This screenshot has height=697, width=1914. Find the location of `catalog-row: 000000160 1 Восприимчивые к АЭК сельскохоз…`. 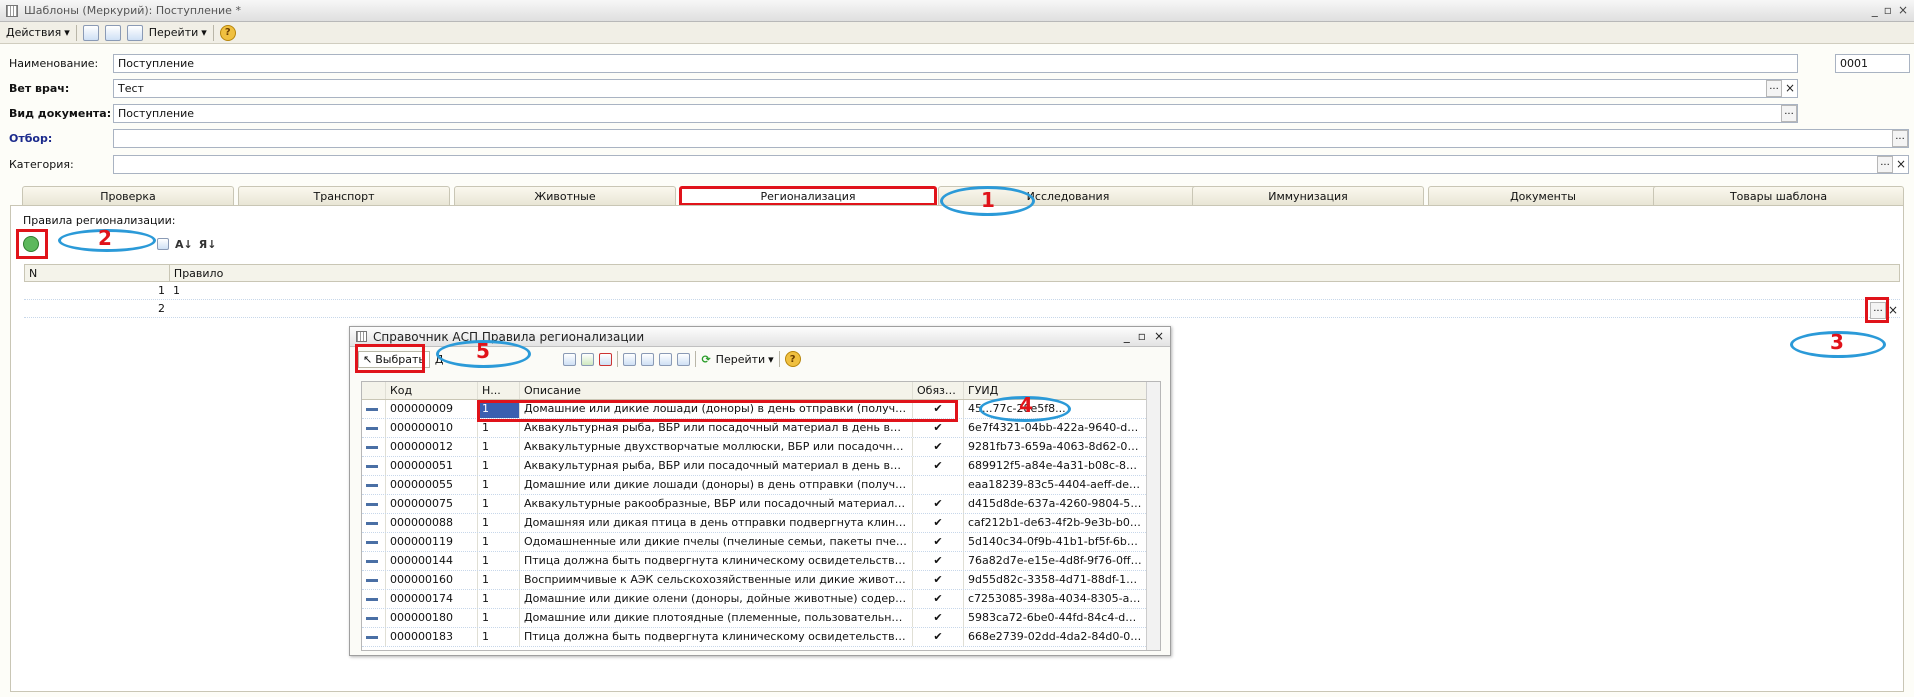

catalog-row: 000000160 1 Восприимчивые к АЭК сельскохоз… is located at coordinates (761, 580).